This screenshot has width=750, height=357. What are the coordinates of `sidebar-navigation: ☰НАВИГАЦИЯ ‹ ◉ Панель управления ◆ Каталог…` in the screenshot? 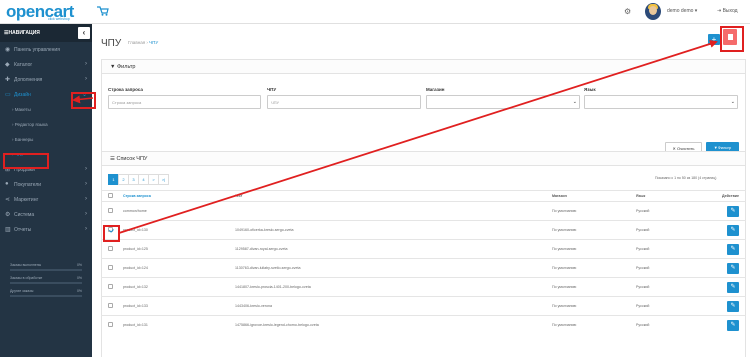 It's located at (46, 190).